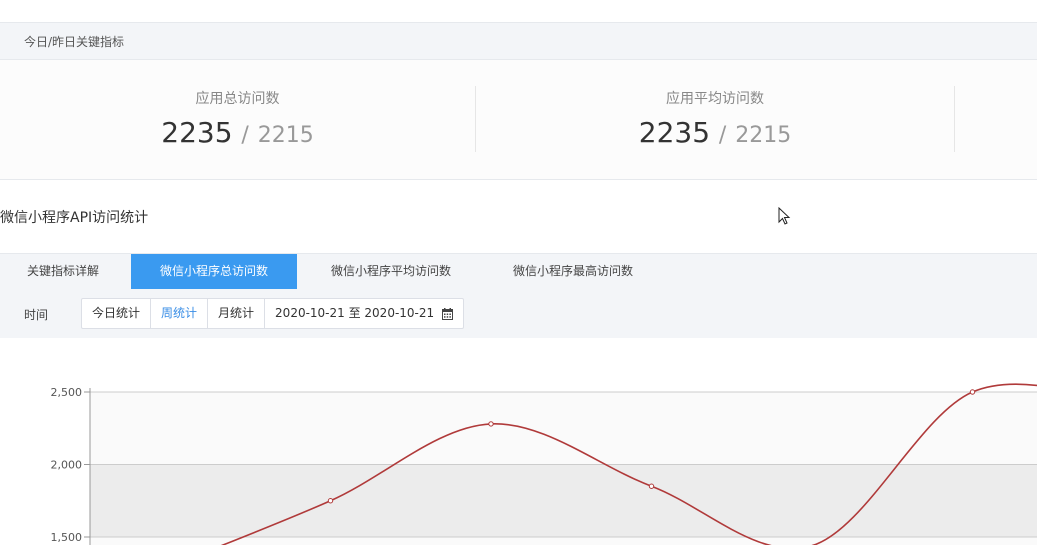 The image size is (1037, 549). I want to click on tab-average-visits: 微信小程序平均访问数, so click(391, 271).